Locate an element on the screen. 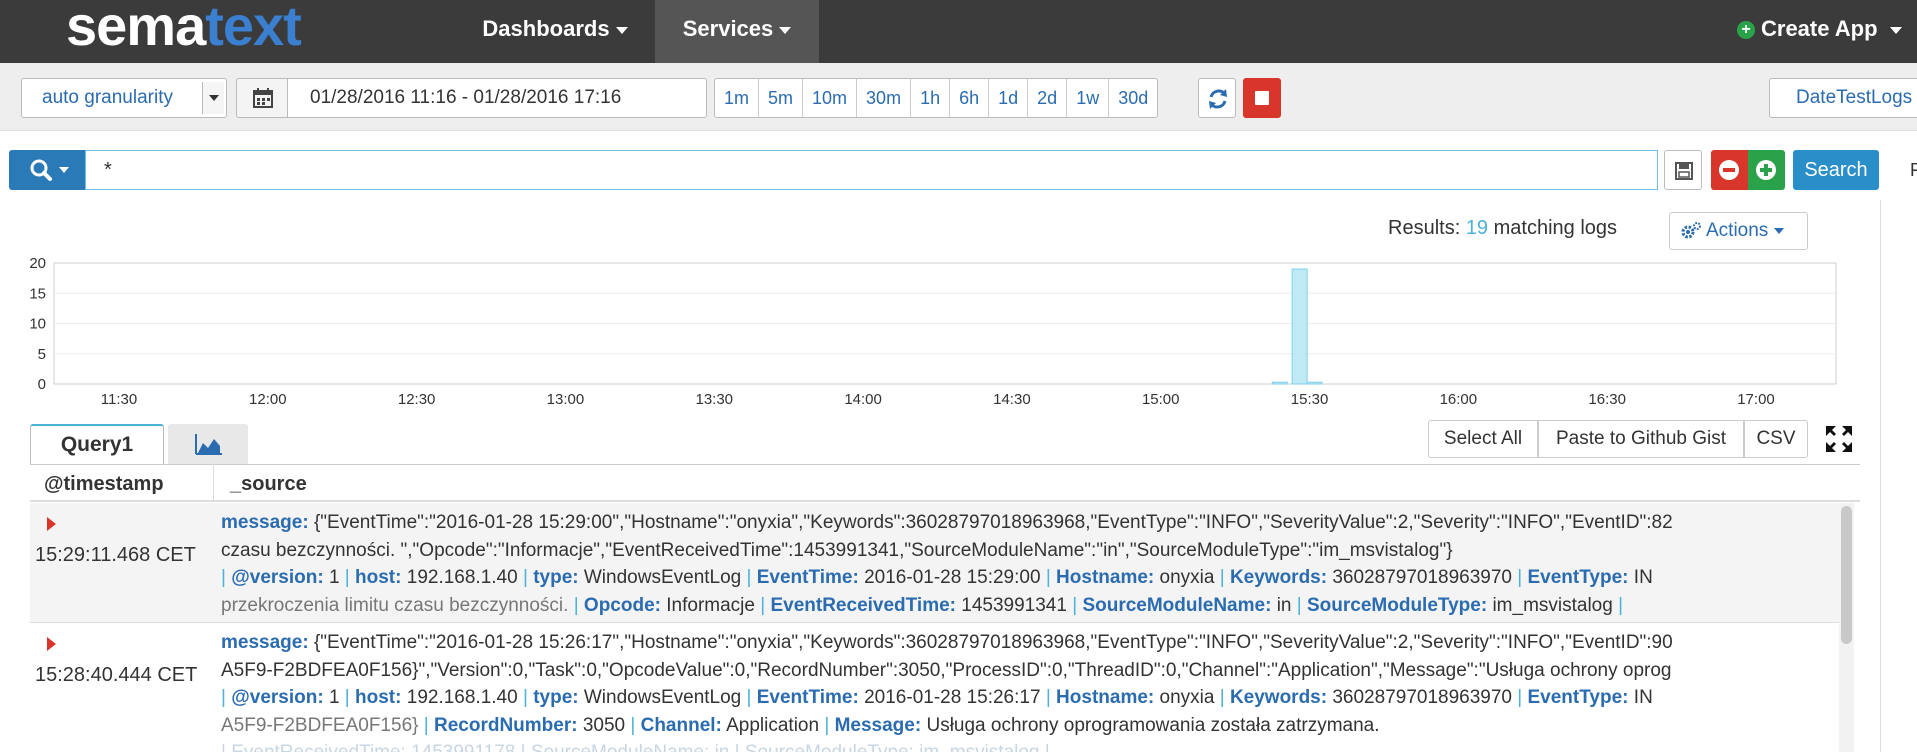 This screenshot has width=1917, height=752. range-2d: 2d is located at coordinates (1048, 98).